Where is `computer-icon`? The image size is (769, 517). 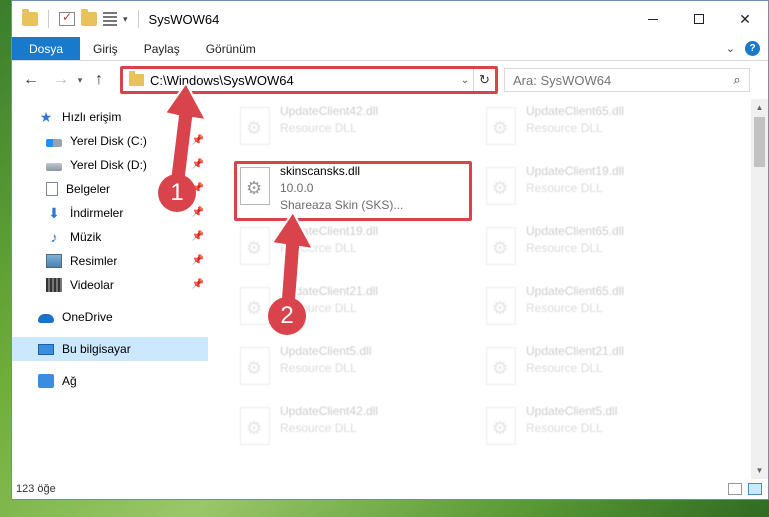 computer-icon is located at coordinates (46, 349).